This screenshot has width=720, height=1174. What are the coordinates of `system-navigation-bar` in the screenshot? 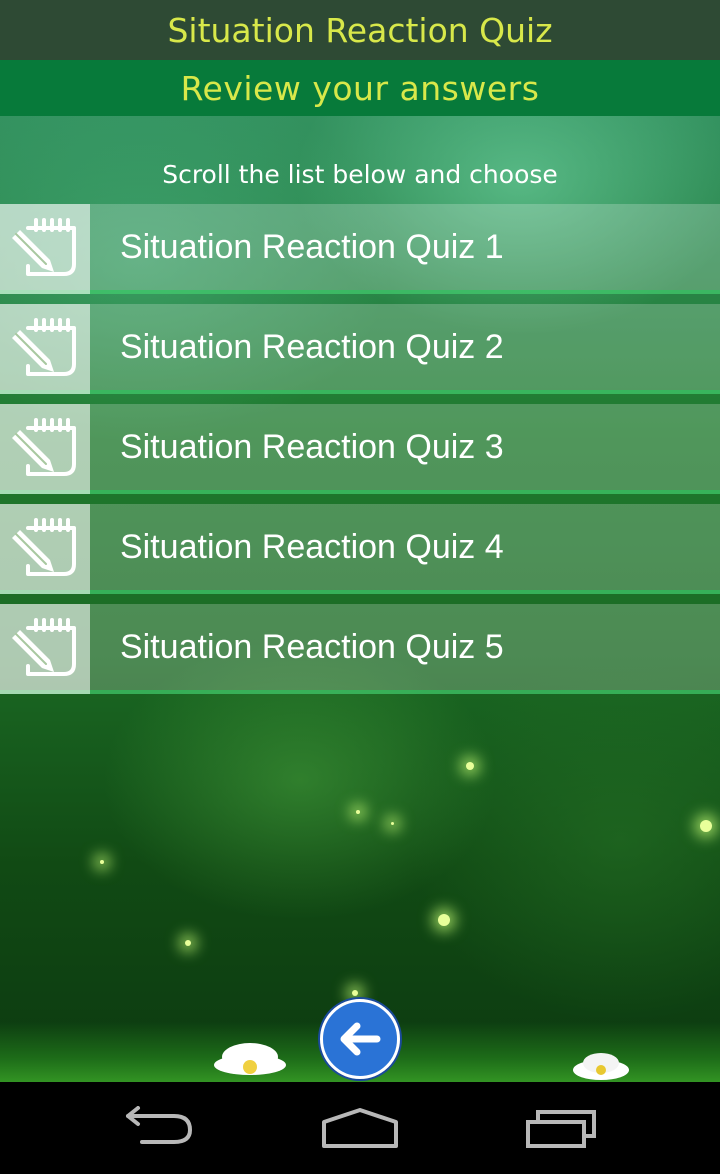 It's located at (360, 1128).